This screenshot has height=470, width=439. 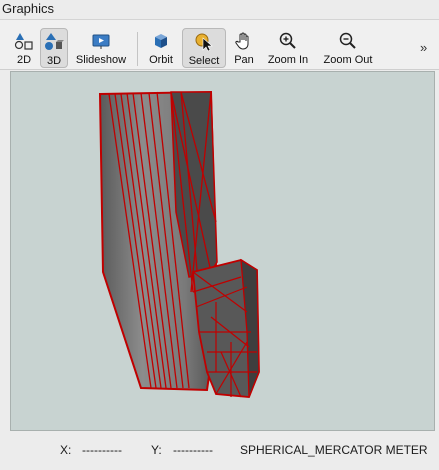 I want to click on tool-select-label: Select, so click(x=204, y=61).